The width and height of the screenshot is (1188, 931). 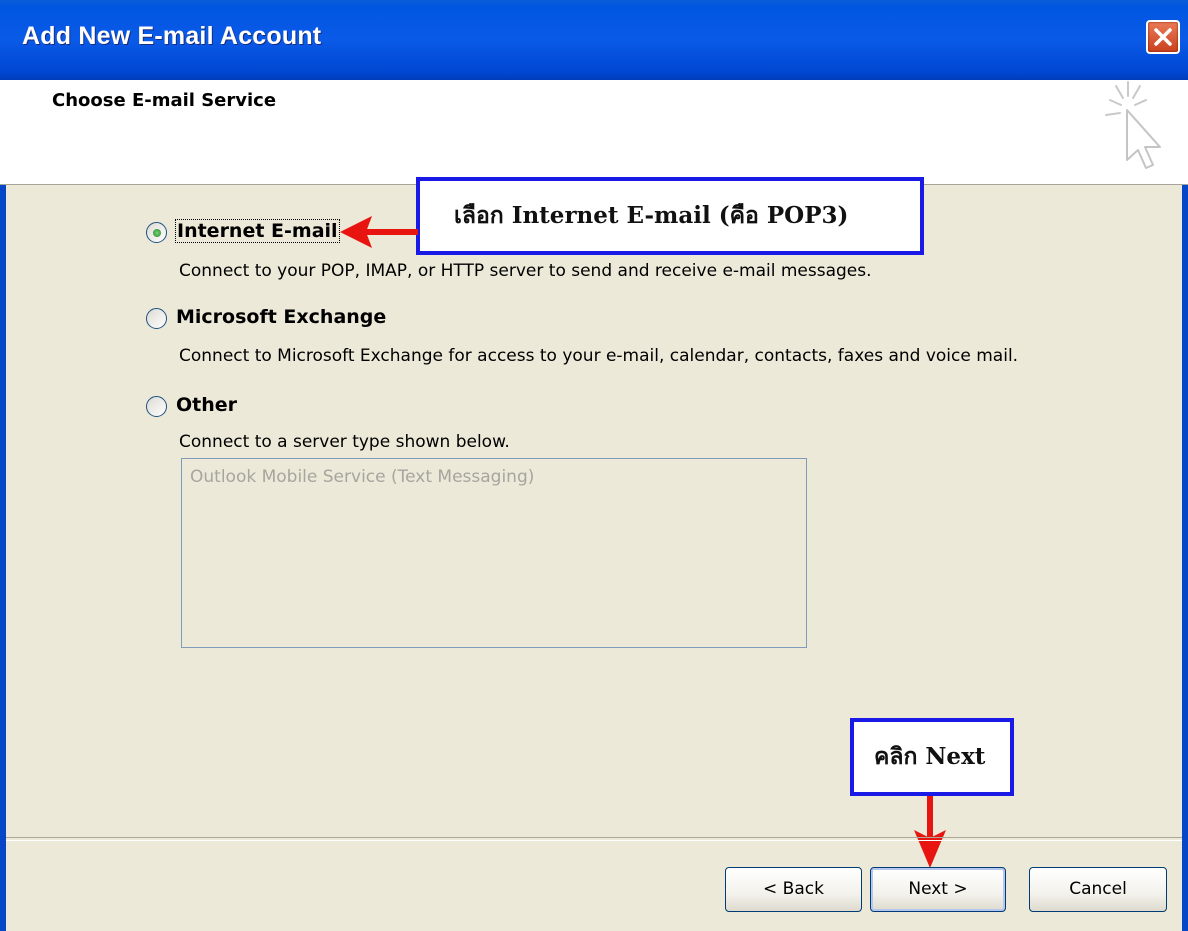 I want to click on radio-microsoft-exchange, so click(x=156, y=318).